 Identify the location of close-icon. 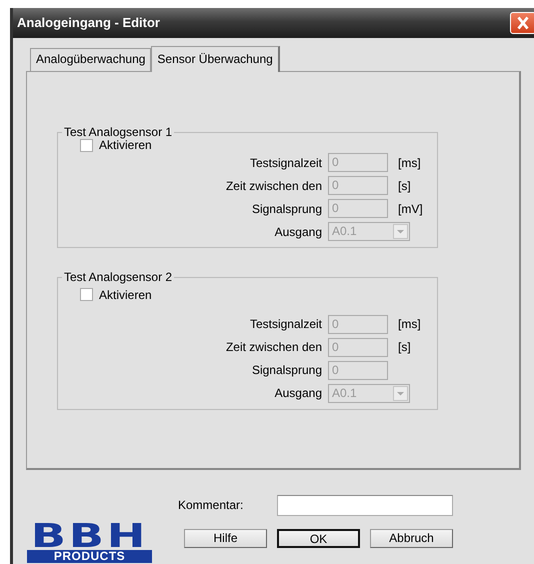
(522, 23).